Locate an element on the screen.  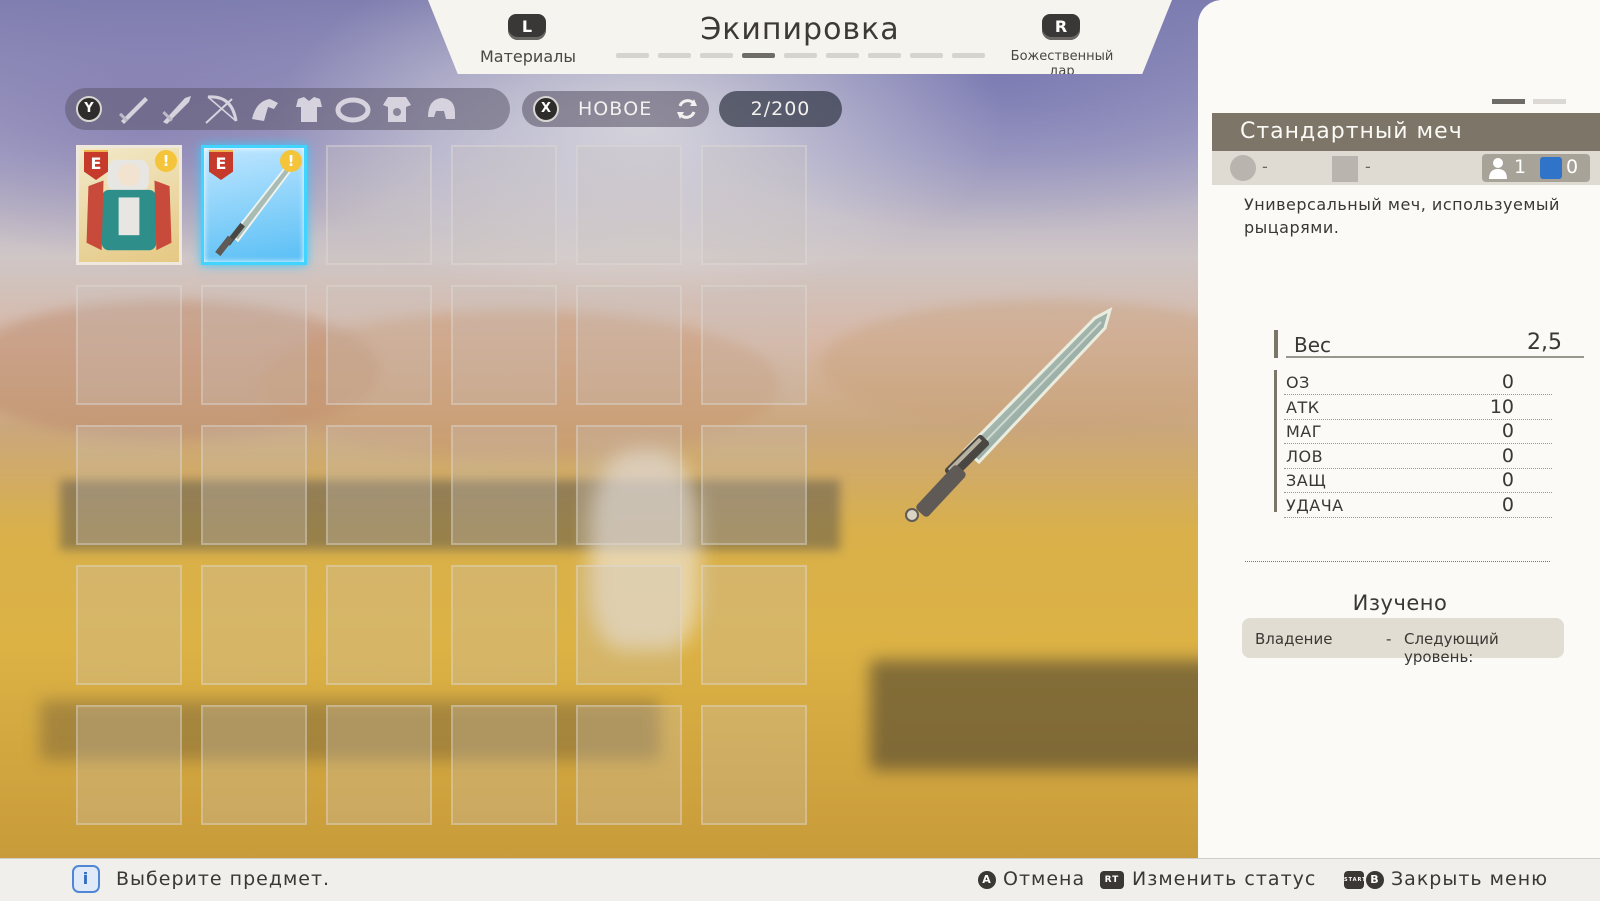
change-status-button: Изменить статус is located at coordinates (1224, 879).